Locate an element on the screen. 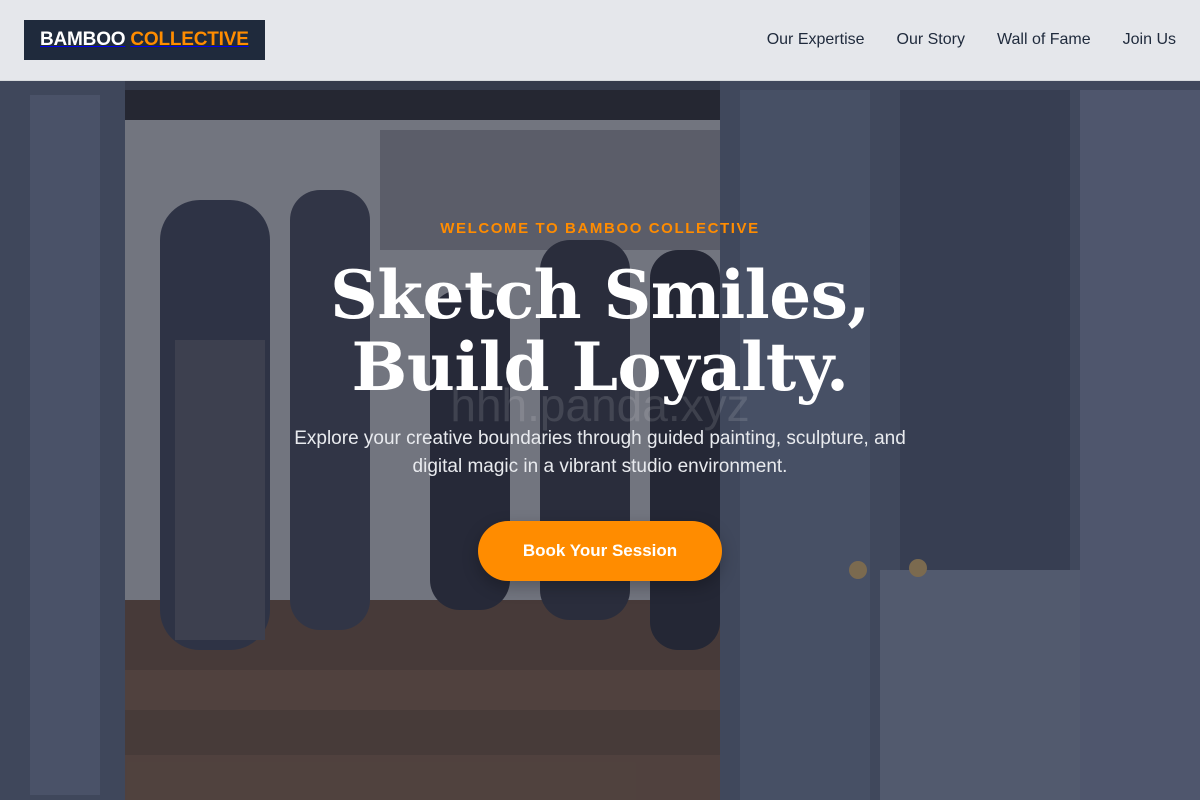  brand-word-1: BAMBOO is located at coordinates (83, 39).